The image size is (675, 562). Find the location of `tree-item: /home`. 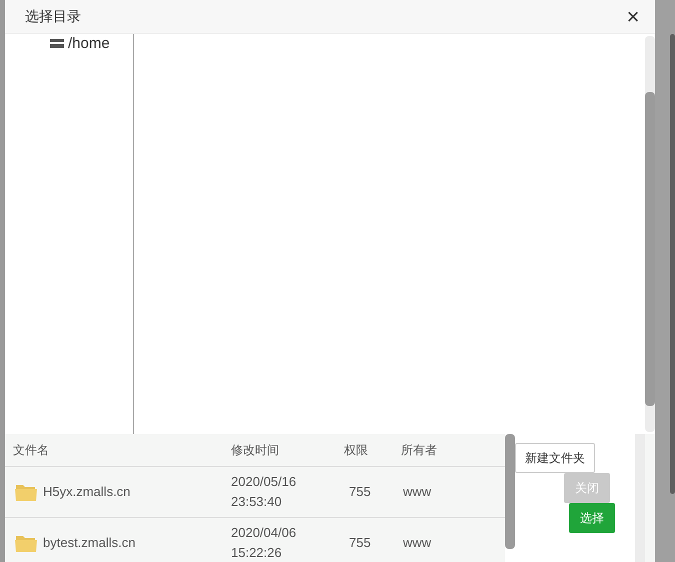

tree-item: /home is located at coordinates (89, 43).